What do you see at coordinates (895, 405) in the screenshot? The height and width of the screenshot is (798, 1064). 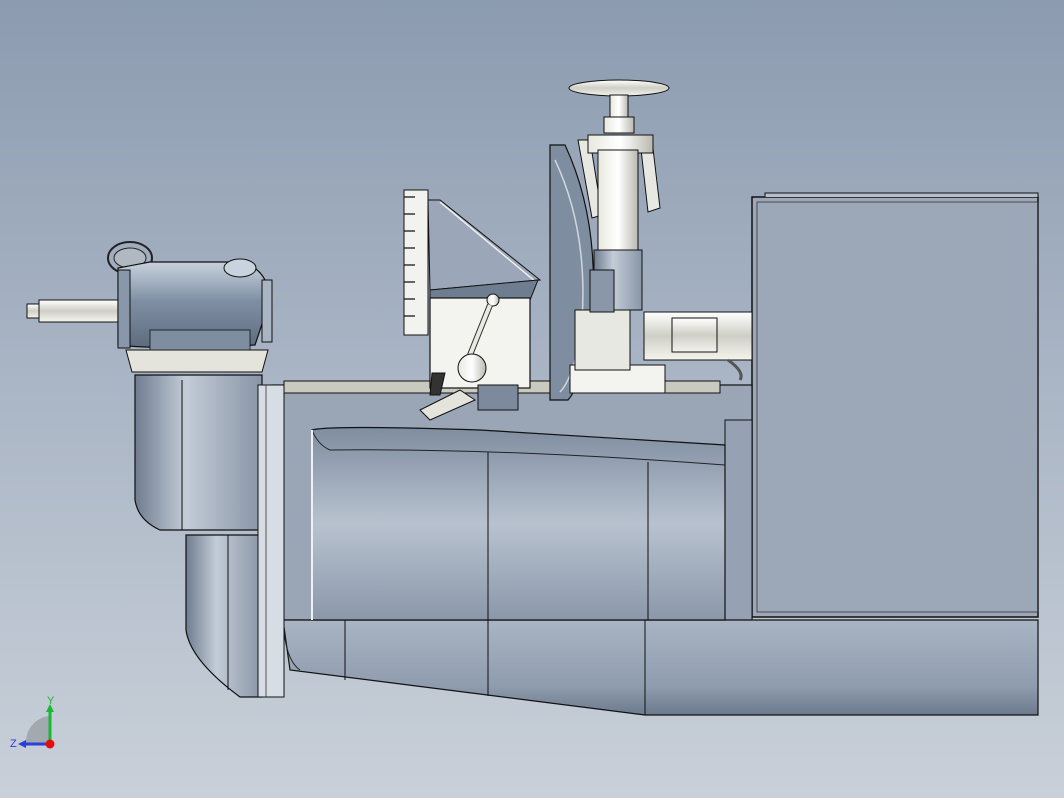 I see `right-cabinet` at bounding box center [895, 405].